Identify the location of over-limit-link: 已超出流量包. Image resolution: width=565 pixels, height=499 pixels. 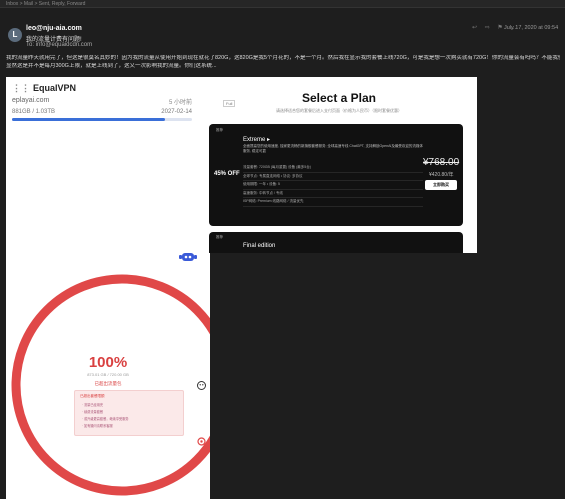
(108, 384).